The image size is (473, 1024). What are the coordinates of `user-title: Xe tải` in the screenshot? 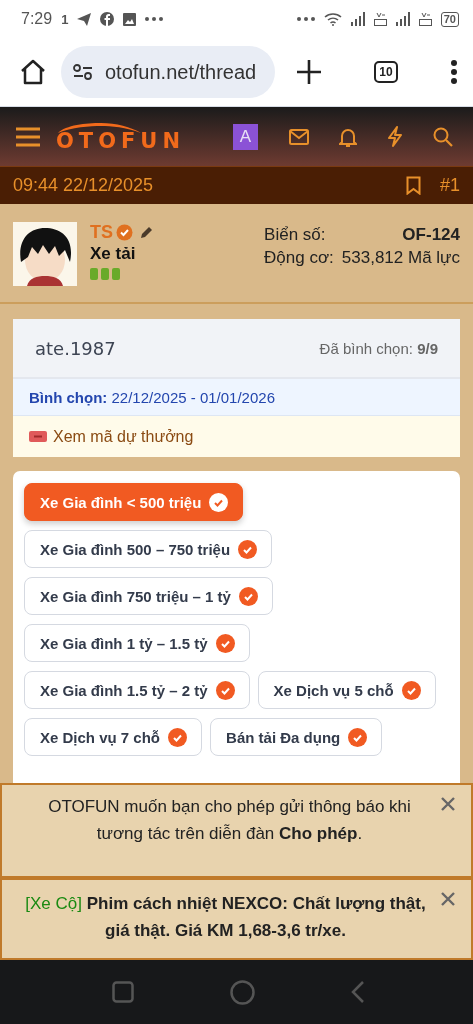 It's located at (113, 254).